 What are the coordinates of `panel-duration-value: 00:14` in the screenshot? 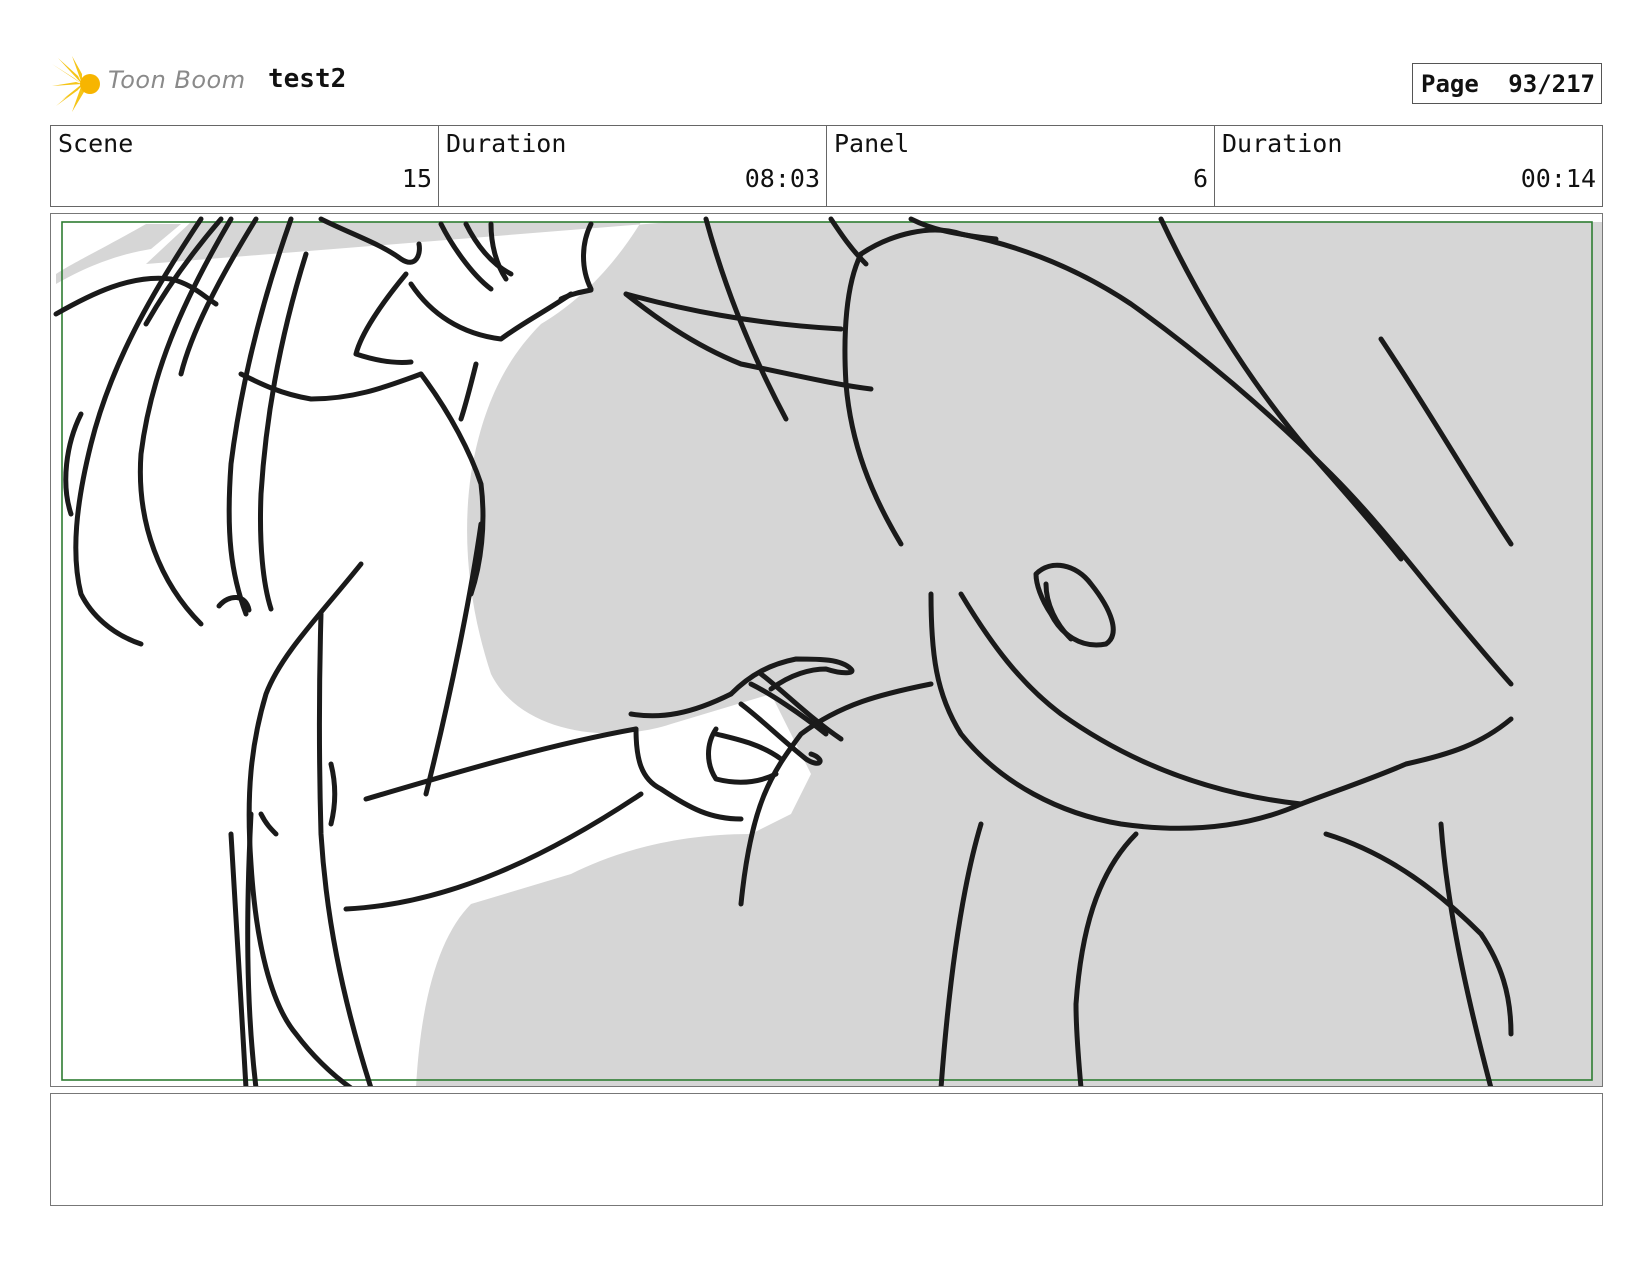 It's located at (1558, 178).